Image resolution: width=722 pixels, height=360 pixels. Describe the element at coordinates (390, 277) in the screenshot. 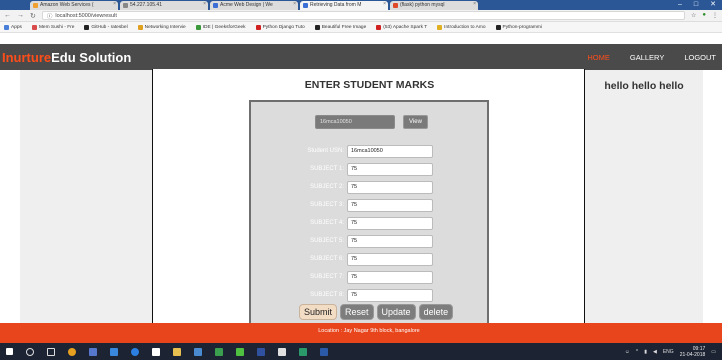

I see `subject-7-field` at that location.